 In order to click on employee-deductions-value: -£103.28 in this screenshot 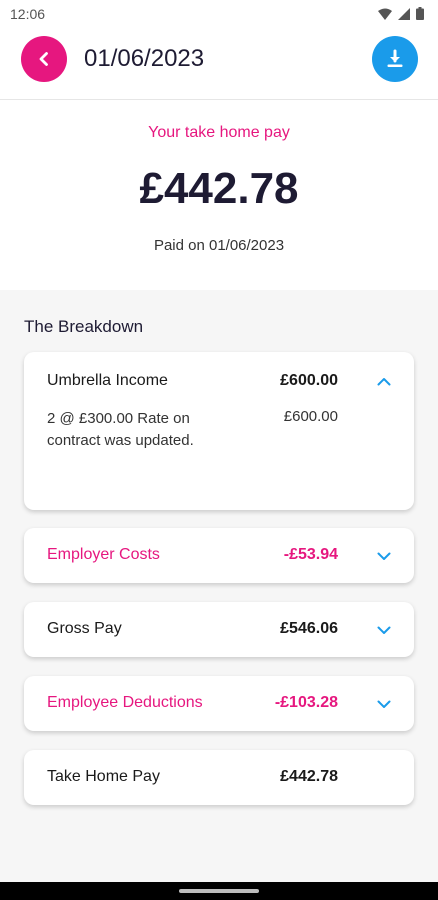, I will do `click(306, 702)`.